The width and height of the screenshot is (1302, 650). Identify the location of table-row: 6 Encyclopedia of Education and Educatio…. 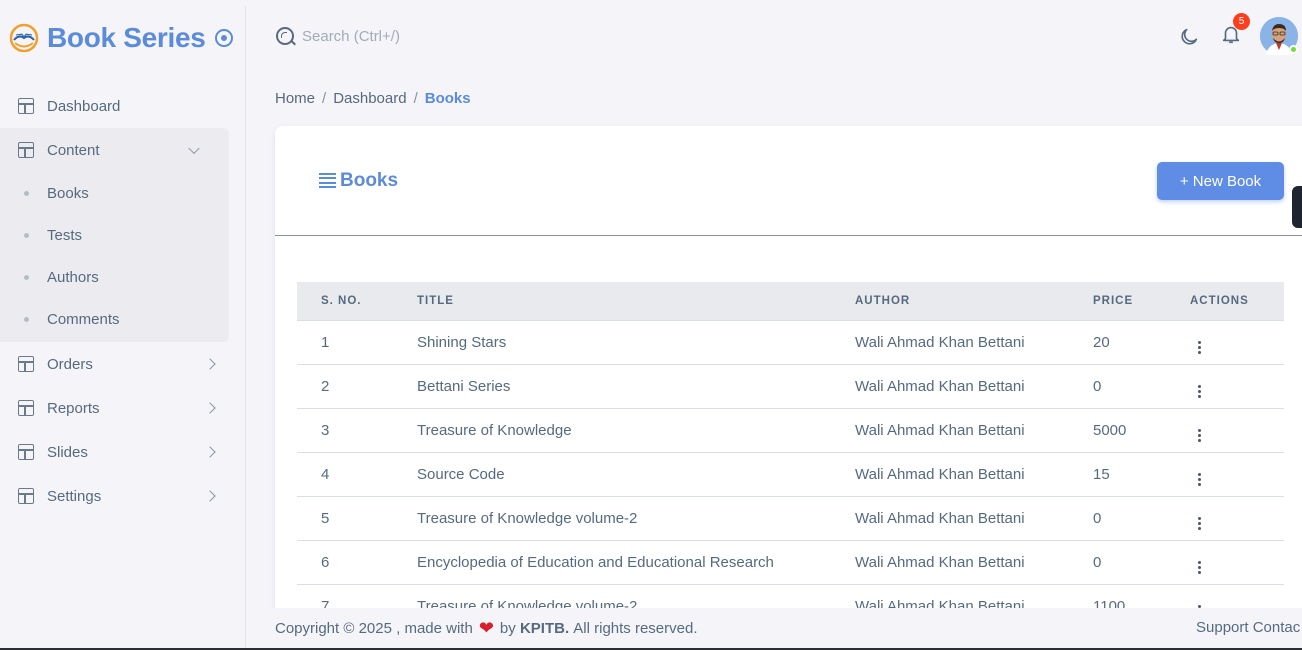
(790, 562).